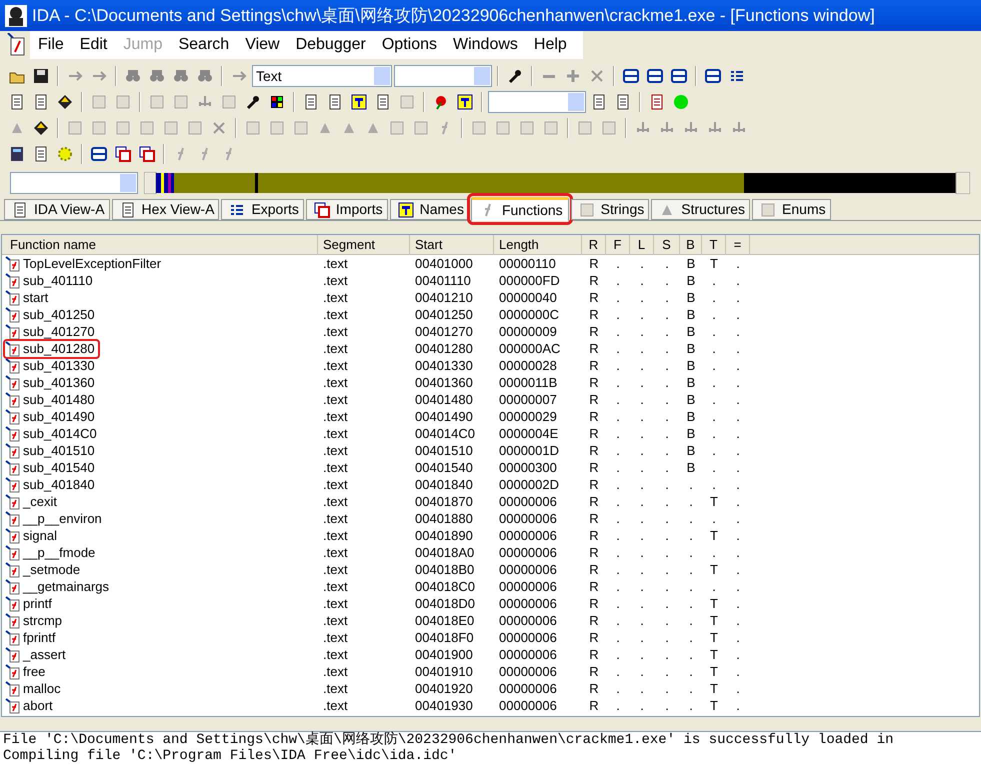 The image size is (981, 765). Describe the element at coordinates (610, 209) in the screenshot. I see `tab: Strings` at that location.